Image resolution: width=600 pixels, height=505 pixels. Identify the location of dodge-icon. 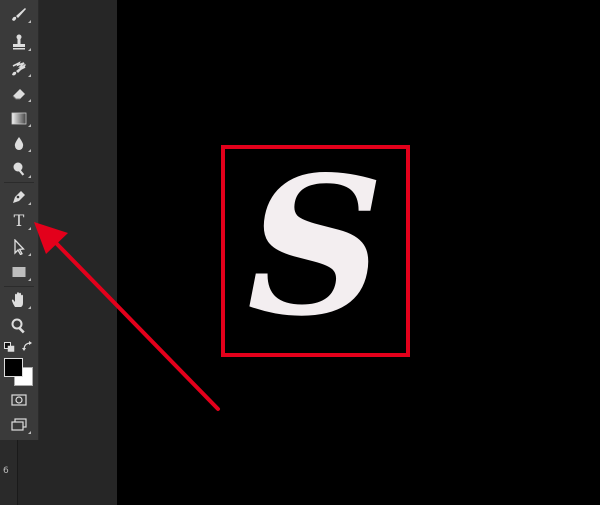
(19, 169).